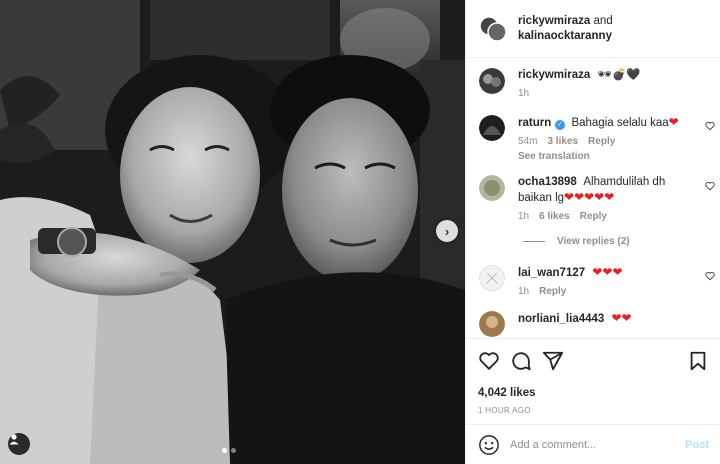 The height and width of the screenshot is (464, 720). I want to click on comment-text: Bahagia selalu kaa, so click(620, 123).